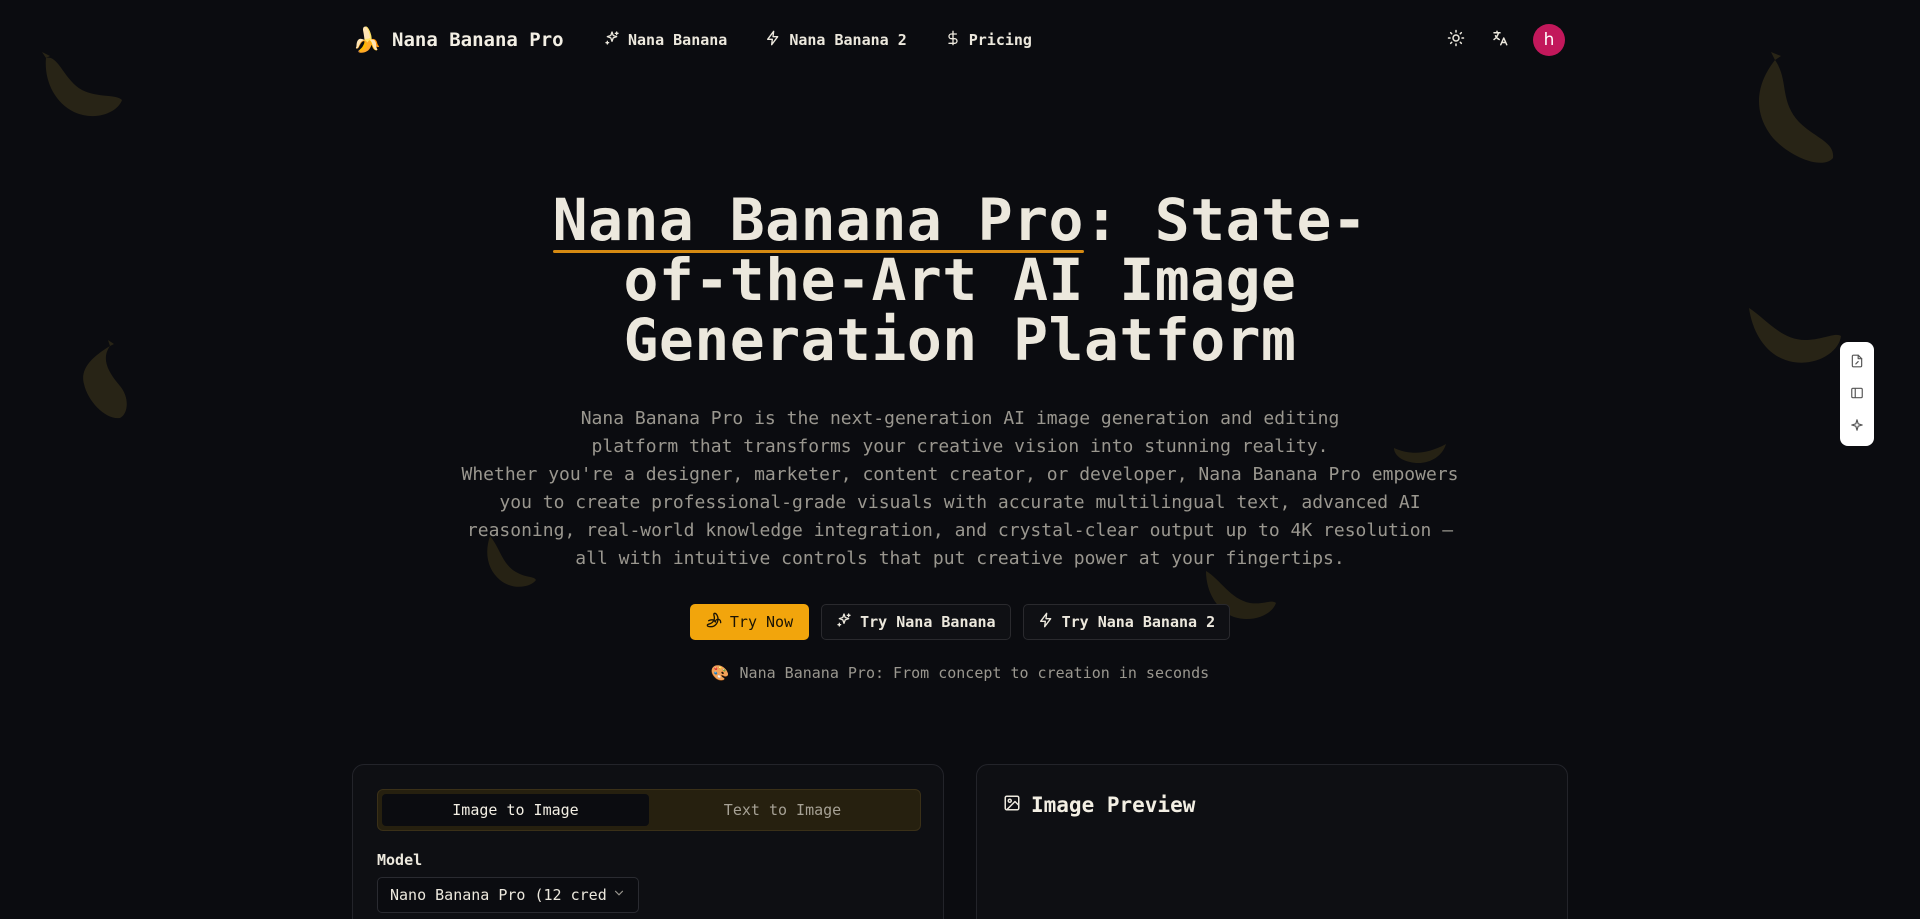 This screenshot has width=1920, height=919. I want to click on try-nana-banana-2-button: Try Nana Banana 2, so click(1126, 622).